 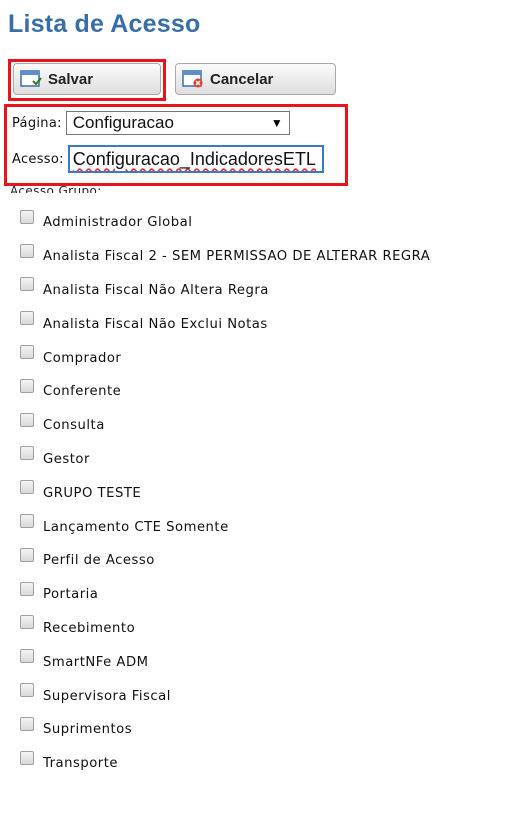 What do you see at coordinates (92, 493) in the screenshot?
I see `group-label: GRUPO TESTE` at bounding box center [92, 493].